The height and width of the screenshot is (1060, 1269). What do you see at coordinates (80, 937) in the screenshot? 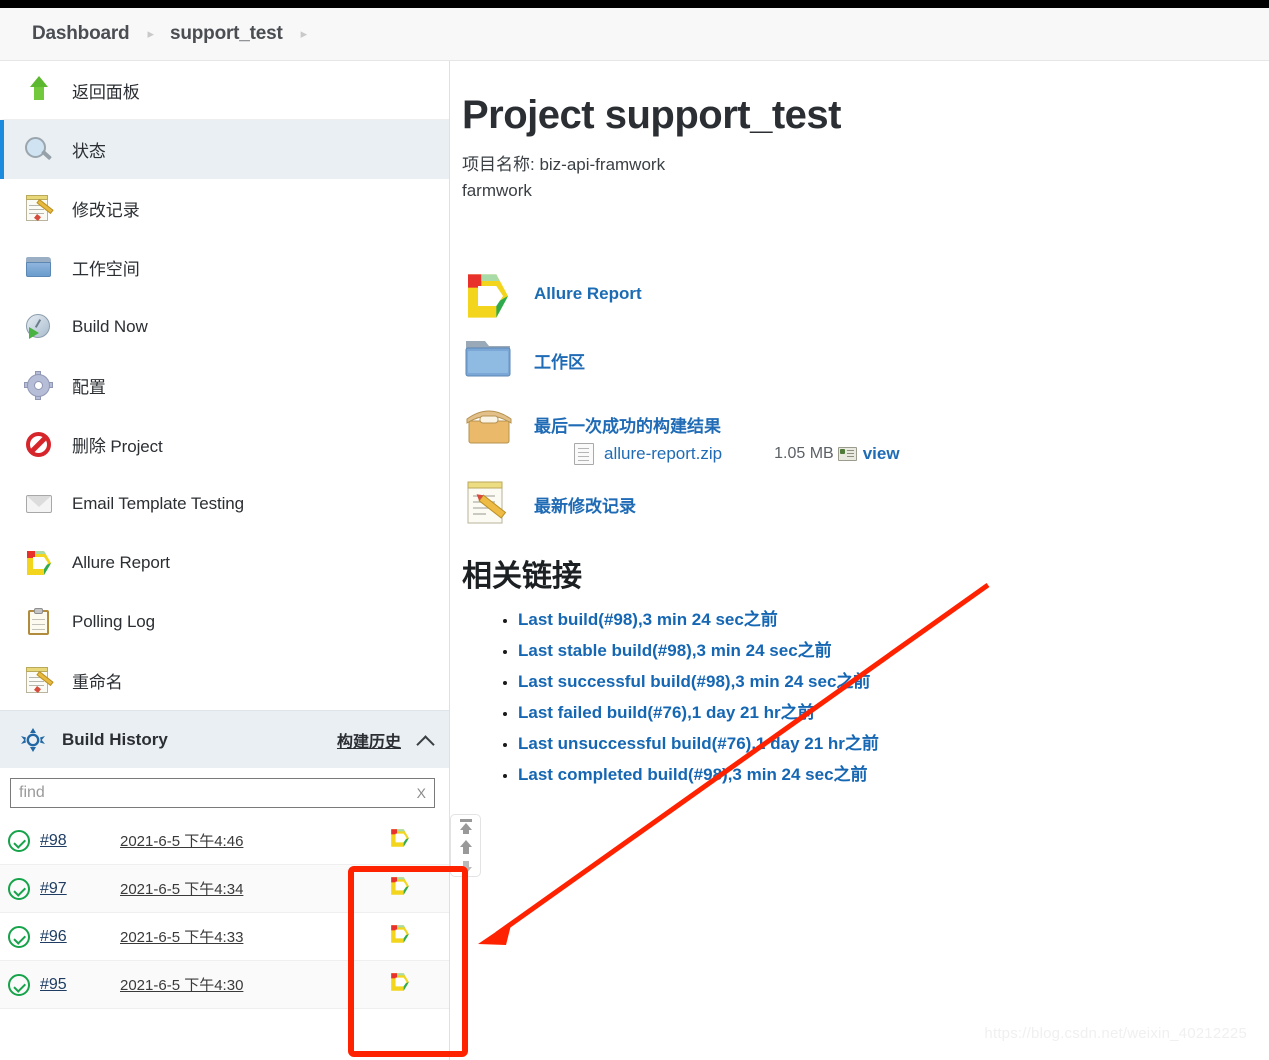
I see `build-number-link: #96` at bounding box center [80, 937].